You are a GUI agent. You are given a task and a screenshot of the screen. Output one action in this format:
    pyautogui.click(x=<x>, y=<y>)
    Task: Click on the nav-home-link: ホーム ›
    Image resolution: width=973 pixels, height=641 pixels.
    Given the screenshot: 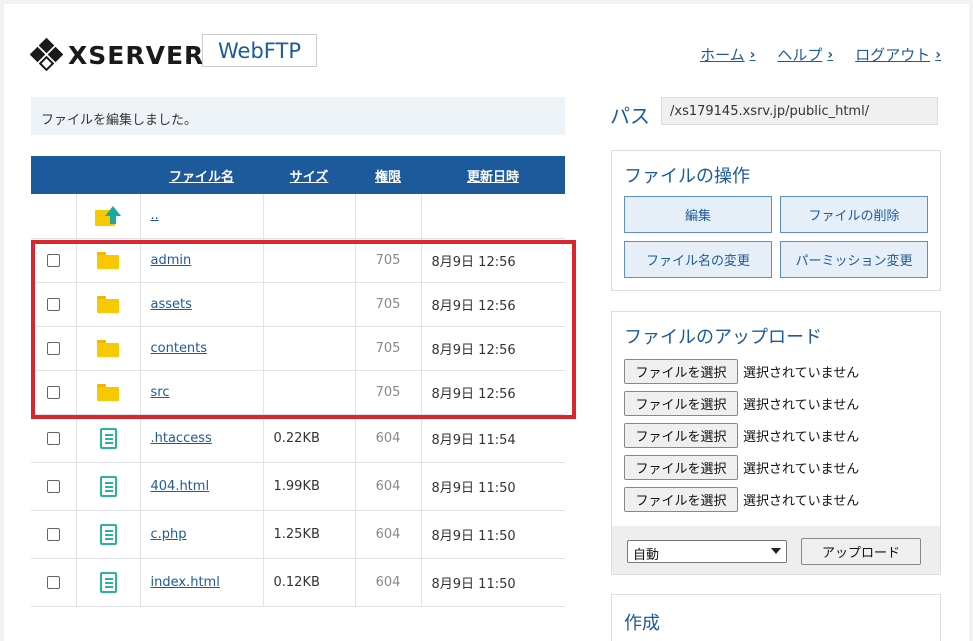 What is the action you would take?
    pyautogui.click(x=727, y=54)
    